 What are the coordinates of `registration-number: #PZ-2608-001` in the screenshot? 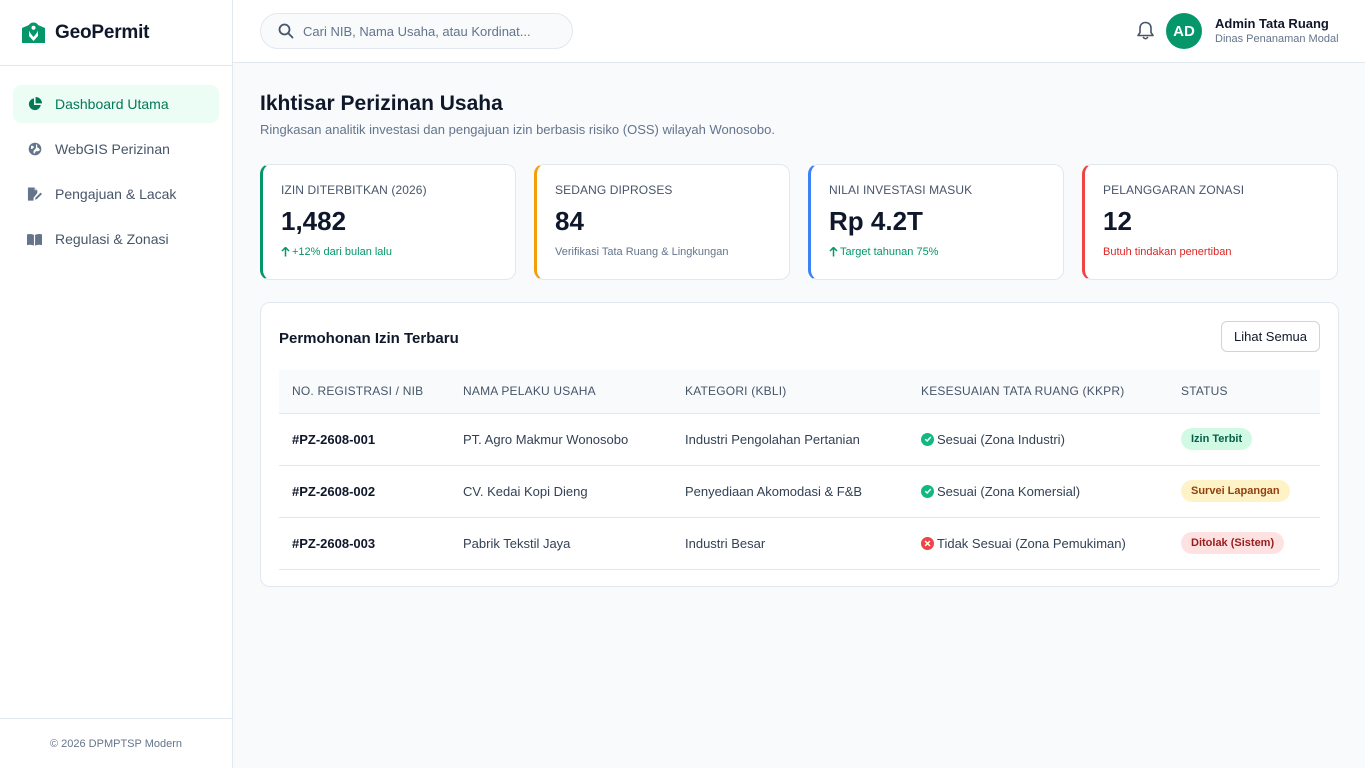 It's located at (334, 439).